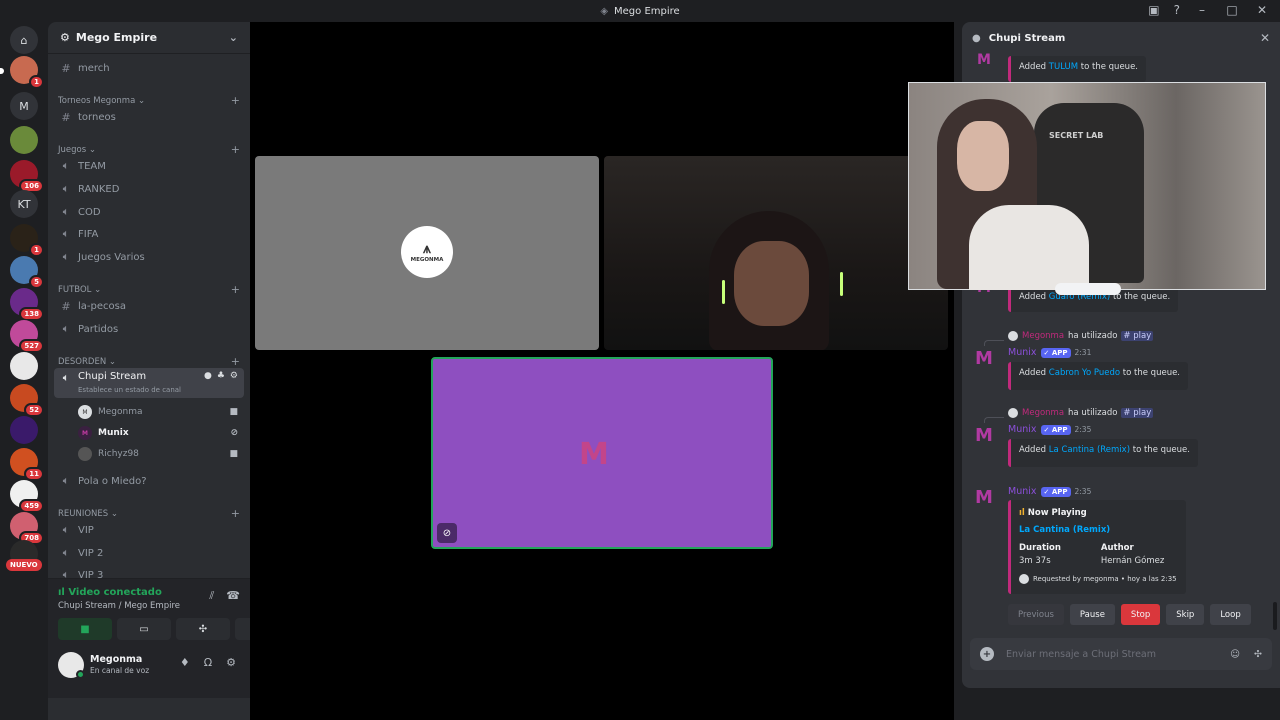 Image resolution: width=1280 pixels, height=720 pixels. What do you see at coordinates (149, 189) in the screenshot?
I see `channel-ranked: 🔈︎ RANKED` at bounding box center [149, 189].